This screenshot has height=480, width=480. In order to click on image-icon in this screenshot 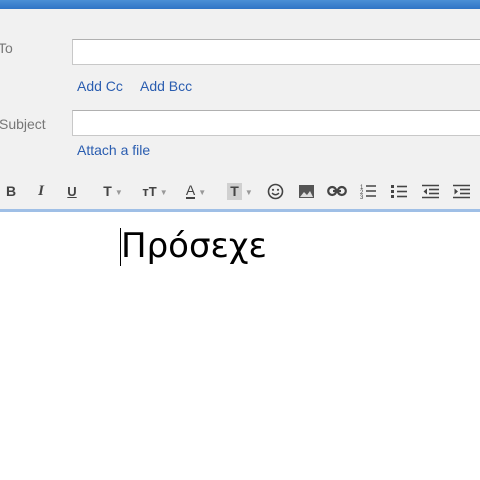, I will do `click(306, 191)`.